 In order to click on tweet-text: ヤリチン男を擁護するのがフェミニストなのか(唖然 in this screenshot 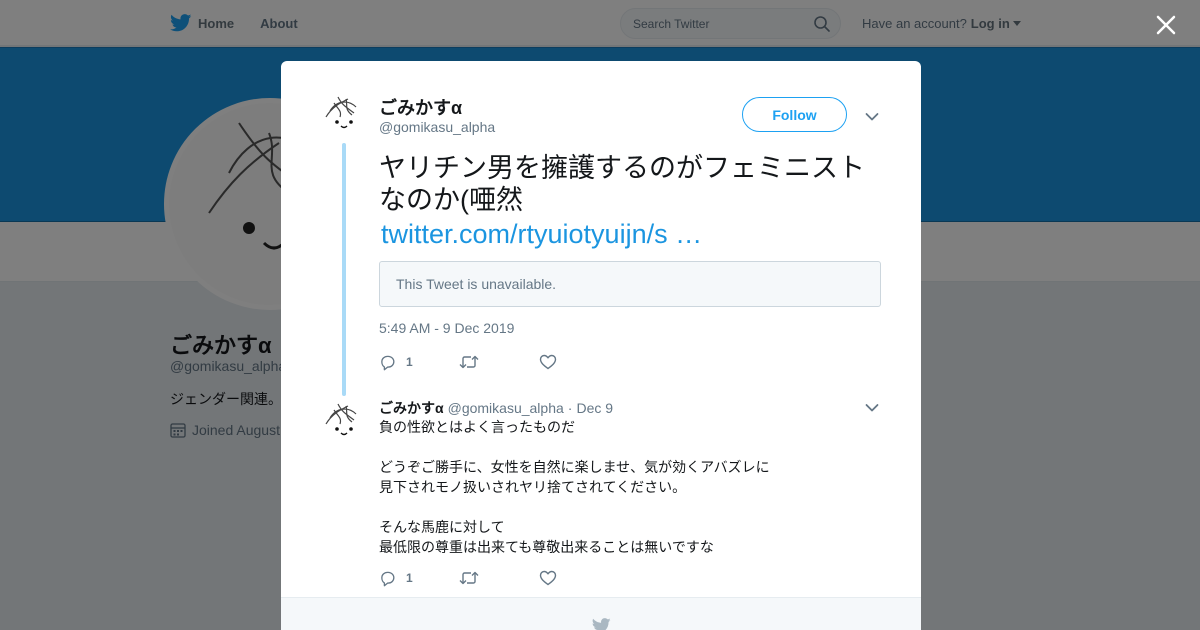, I will do `click(622, 184)`.